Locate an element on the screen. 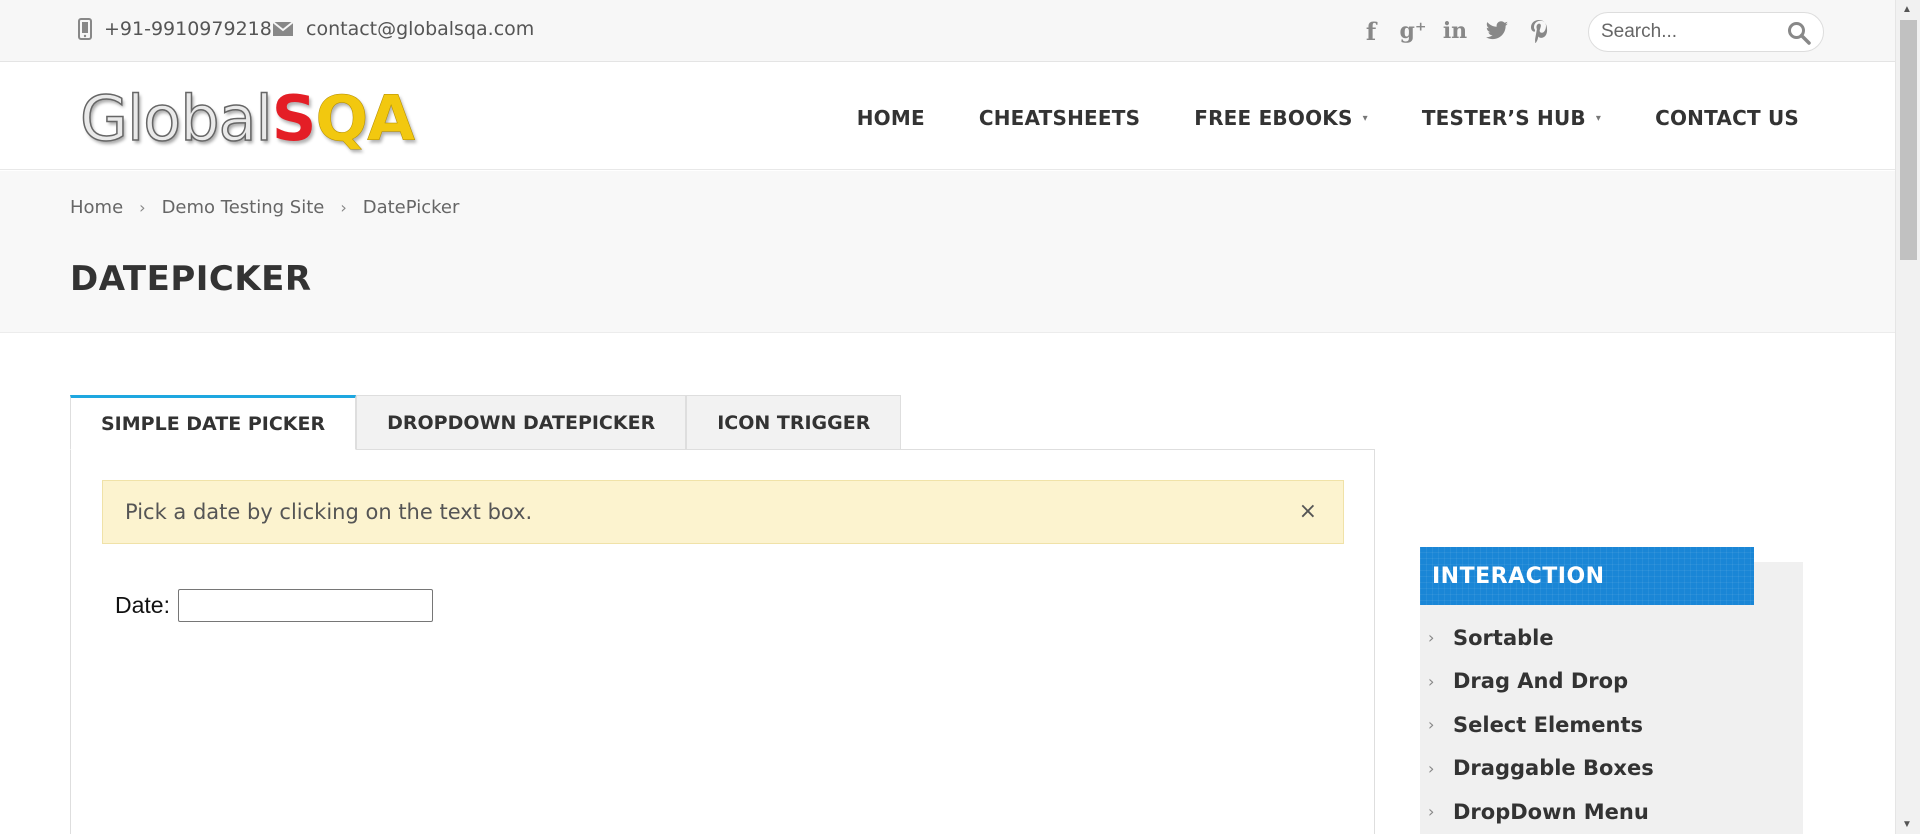  date-field-row: Date: is located at coordinates (274, 605).